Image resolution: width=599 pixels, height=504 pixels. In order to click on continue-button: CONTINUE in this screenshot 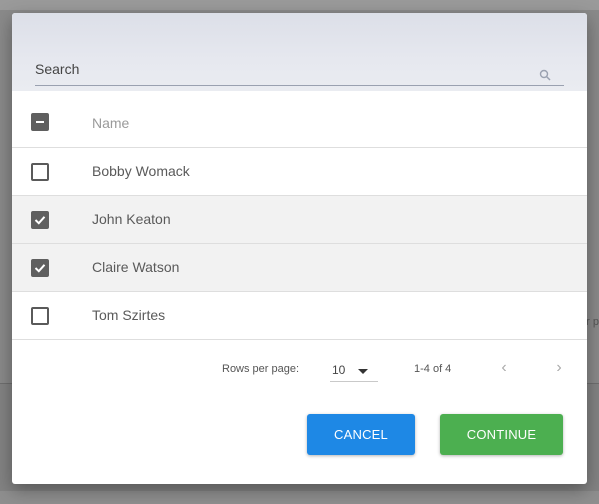, I will do `click(501, 434)`.